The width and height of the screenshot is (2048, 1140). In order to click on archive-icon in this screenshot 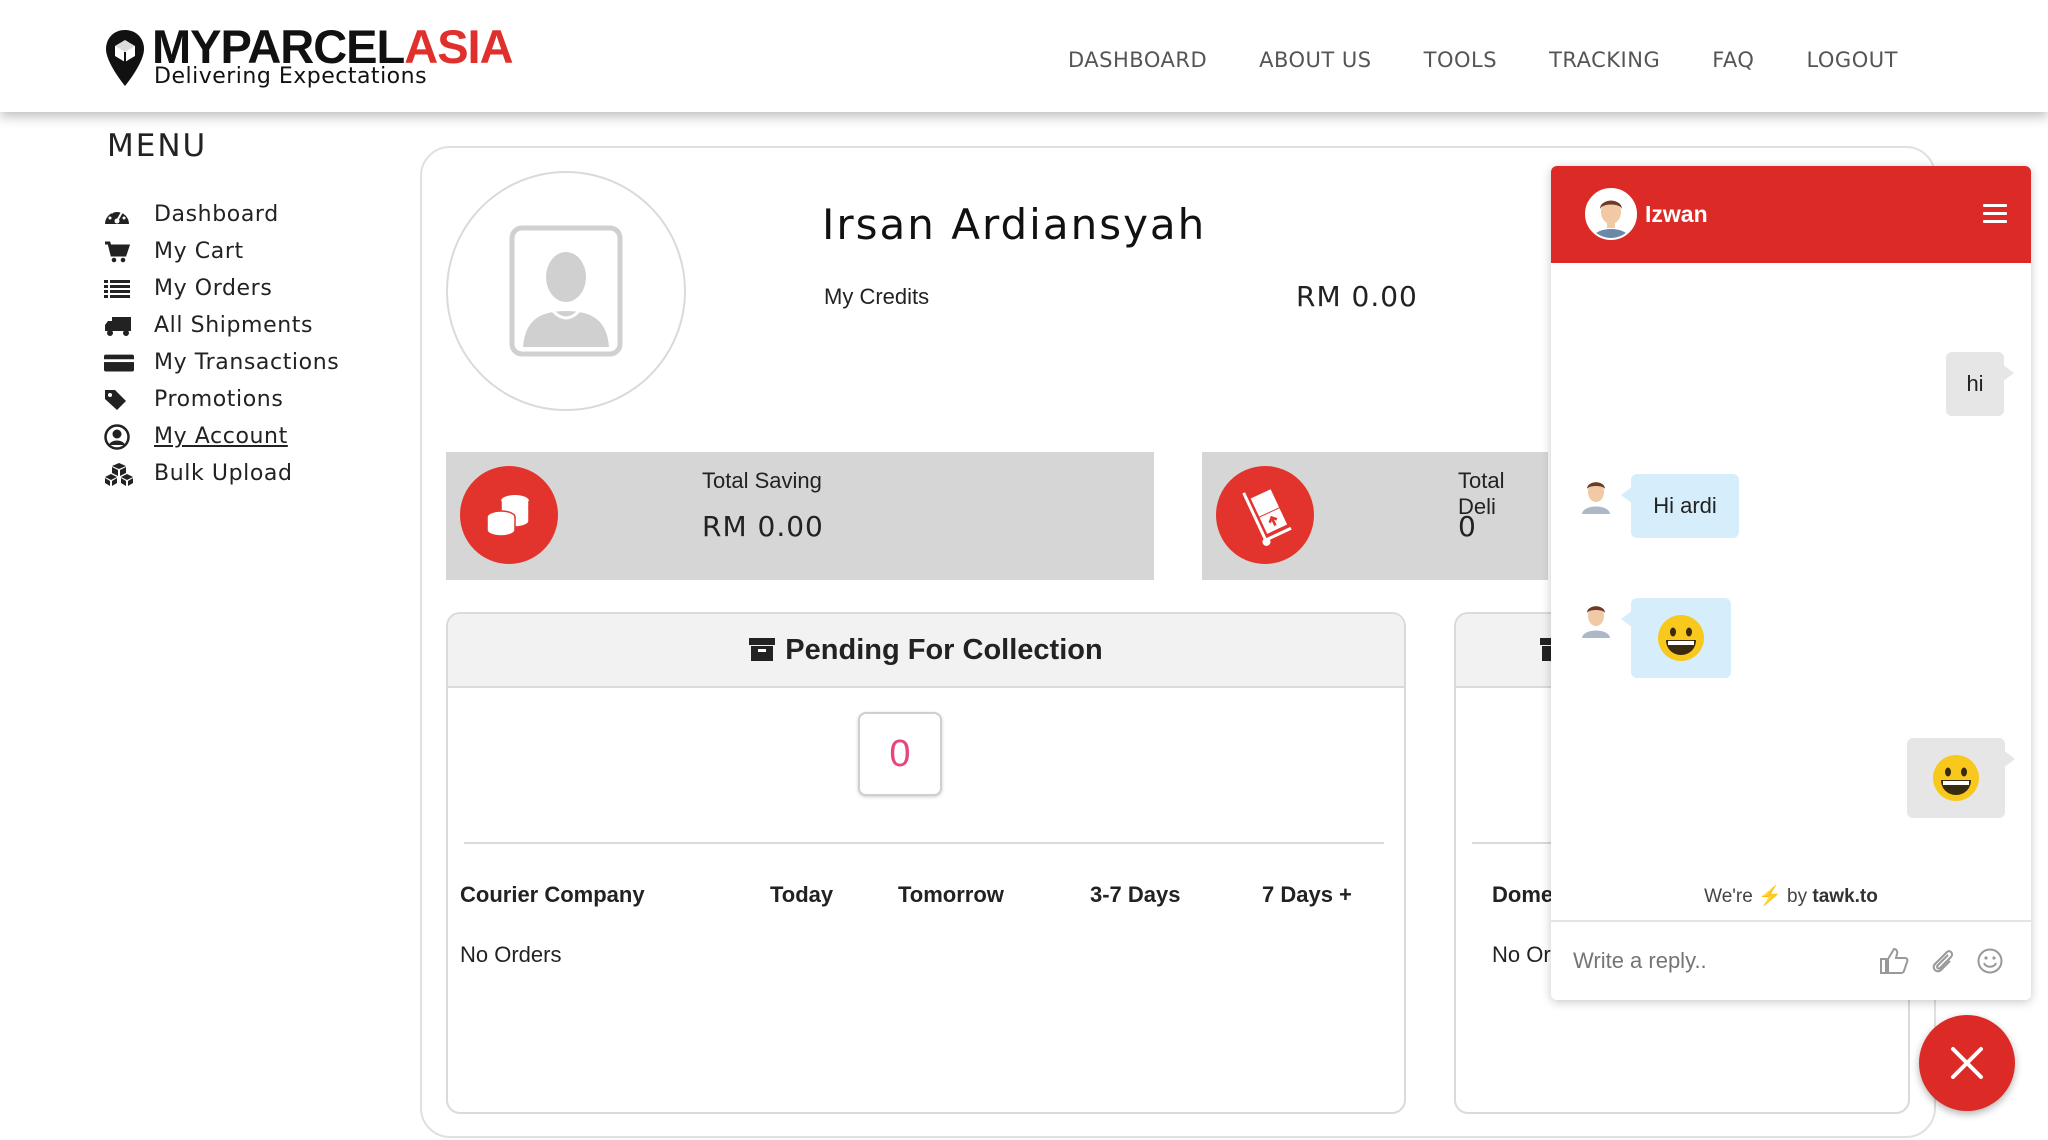, I will do `click(762, 649)`.